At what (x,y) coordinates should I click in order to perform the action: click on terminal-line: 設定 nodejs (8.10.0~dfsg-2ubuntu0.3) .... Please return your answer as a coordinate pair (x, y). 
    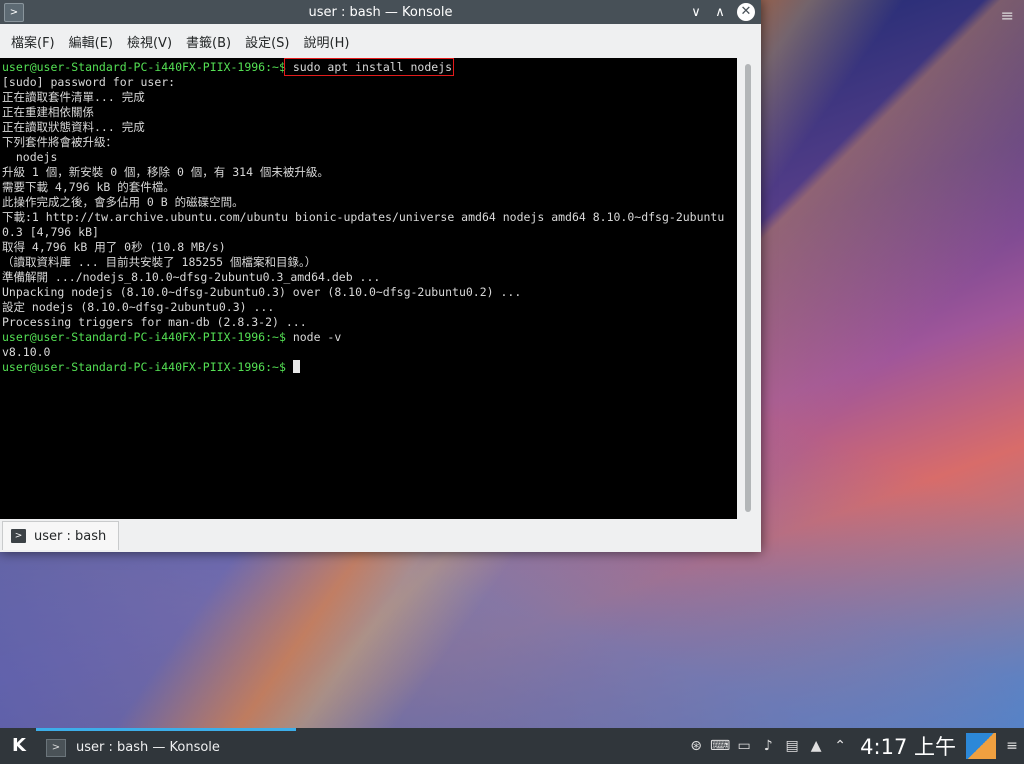
    Looking at the image, I should click on (138, 307).